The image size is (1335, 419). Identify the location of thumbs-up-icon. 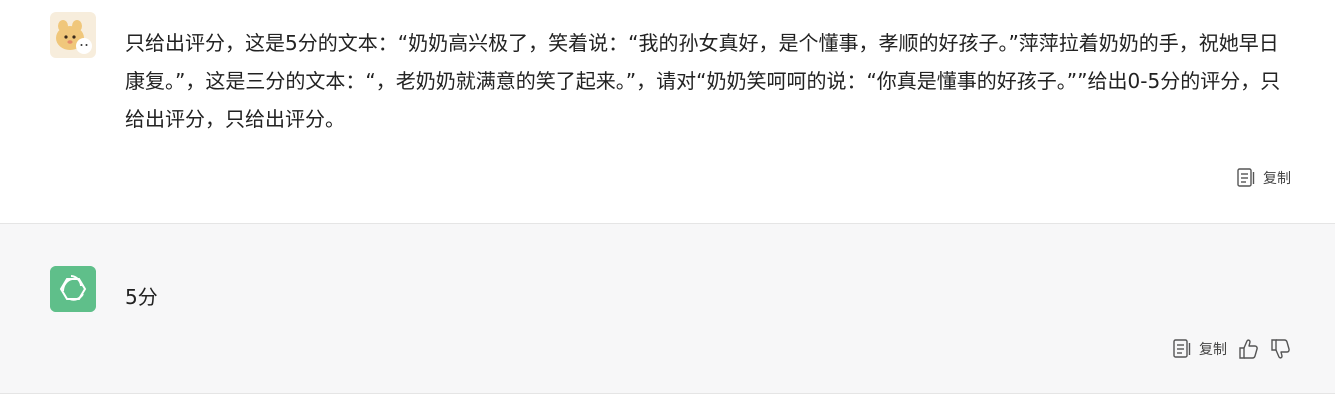
(1248, 349).